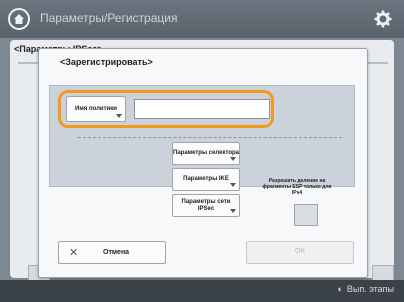 The width and height of the screenshot is (404, 302). I want to click on fragment-toggle, so click(306, 215).